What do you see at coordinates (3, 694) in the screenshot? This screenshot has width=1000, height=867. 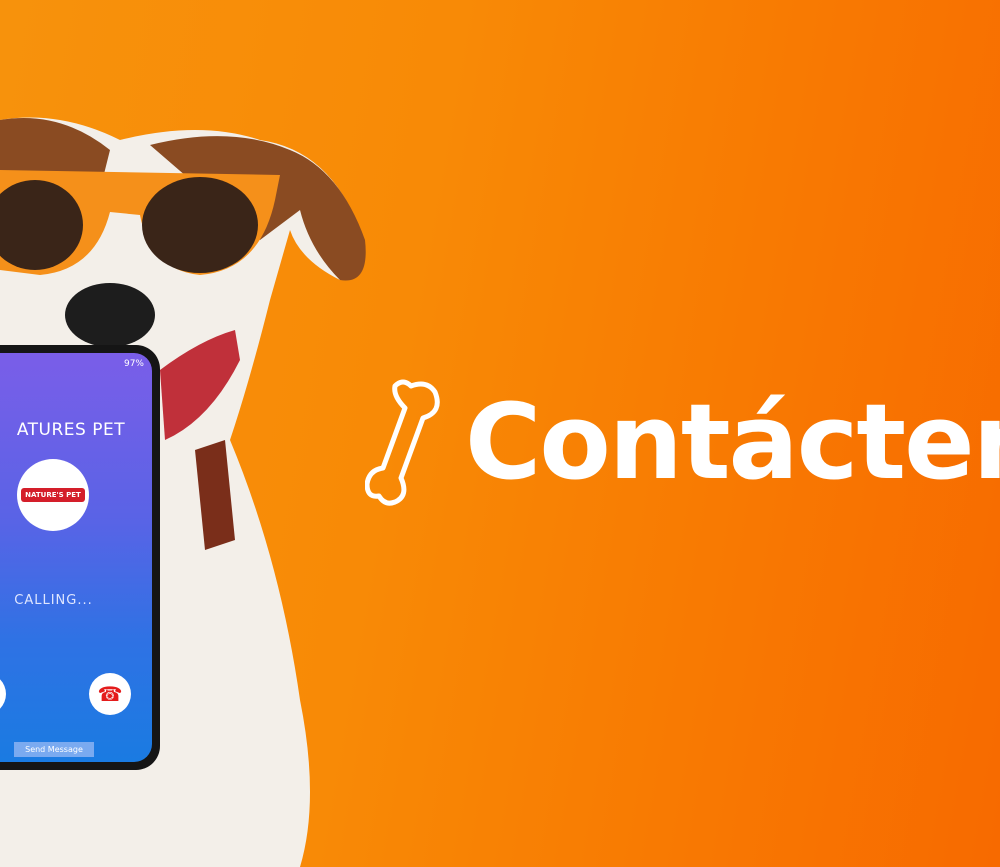 I see `accept-call-button` at bounding box center [3, 694].